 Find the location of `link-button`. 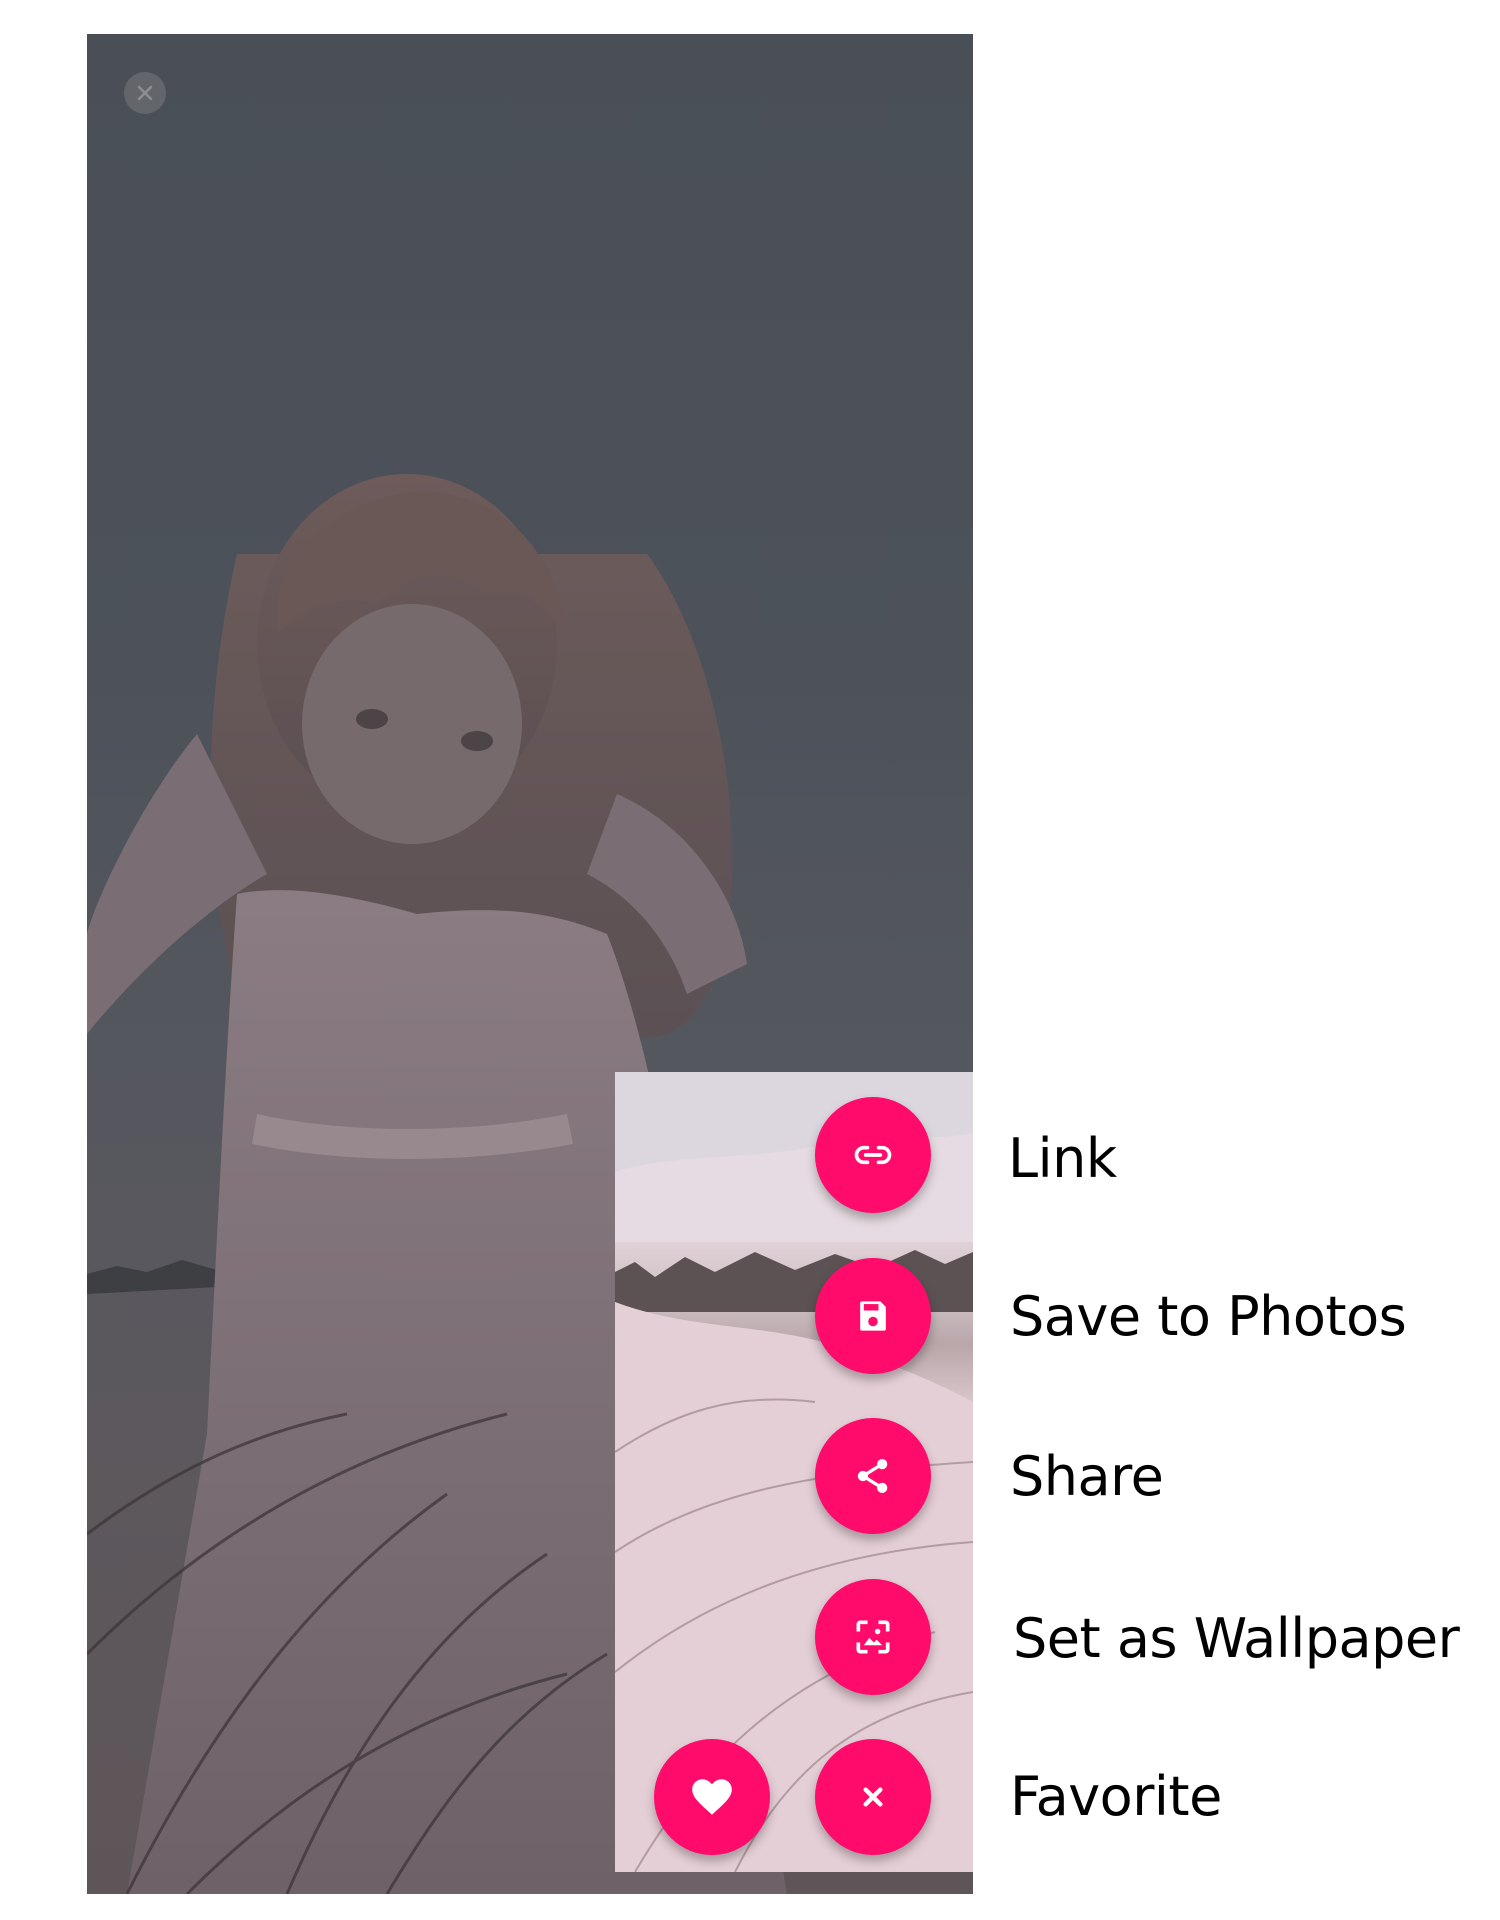

link-button is located at coordinates (873, 1155).